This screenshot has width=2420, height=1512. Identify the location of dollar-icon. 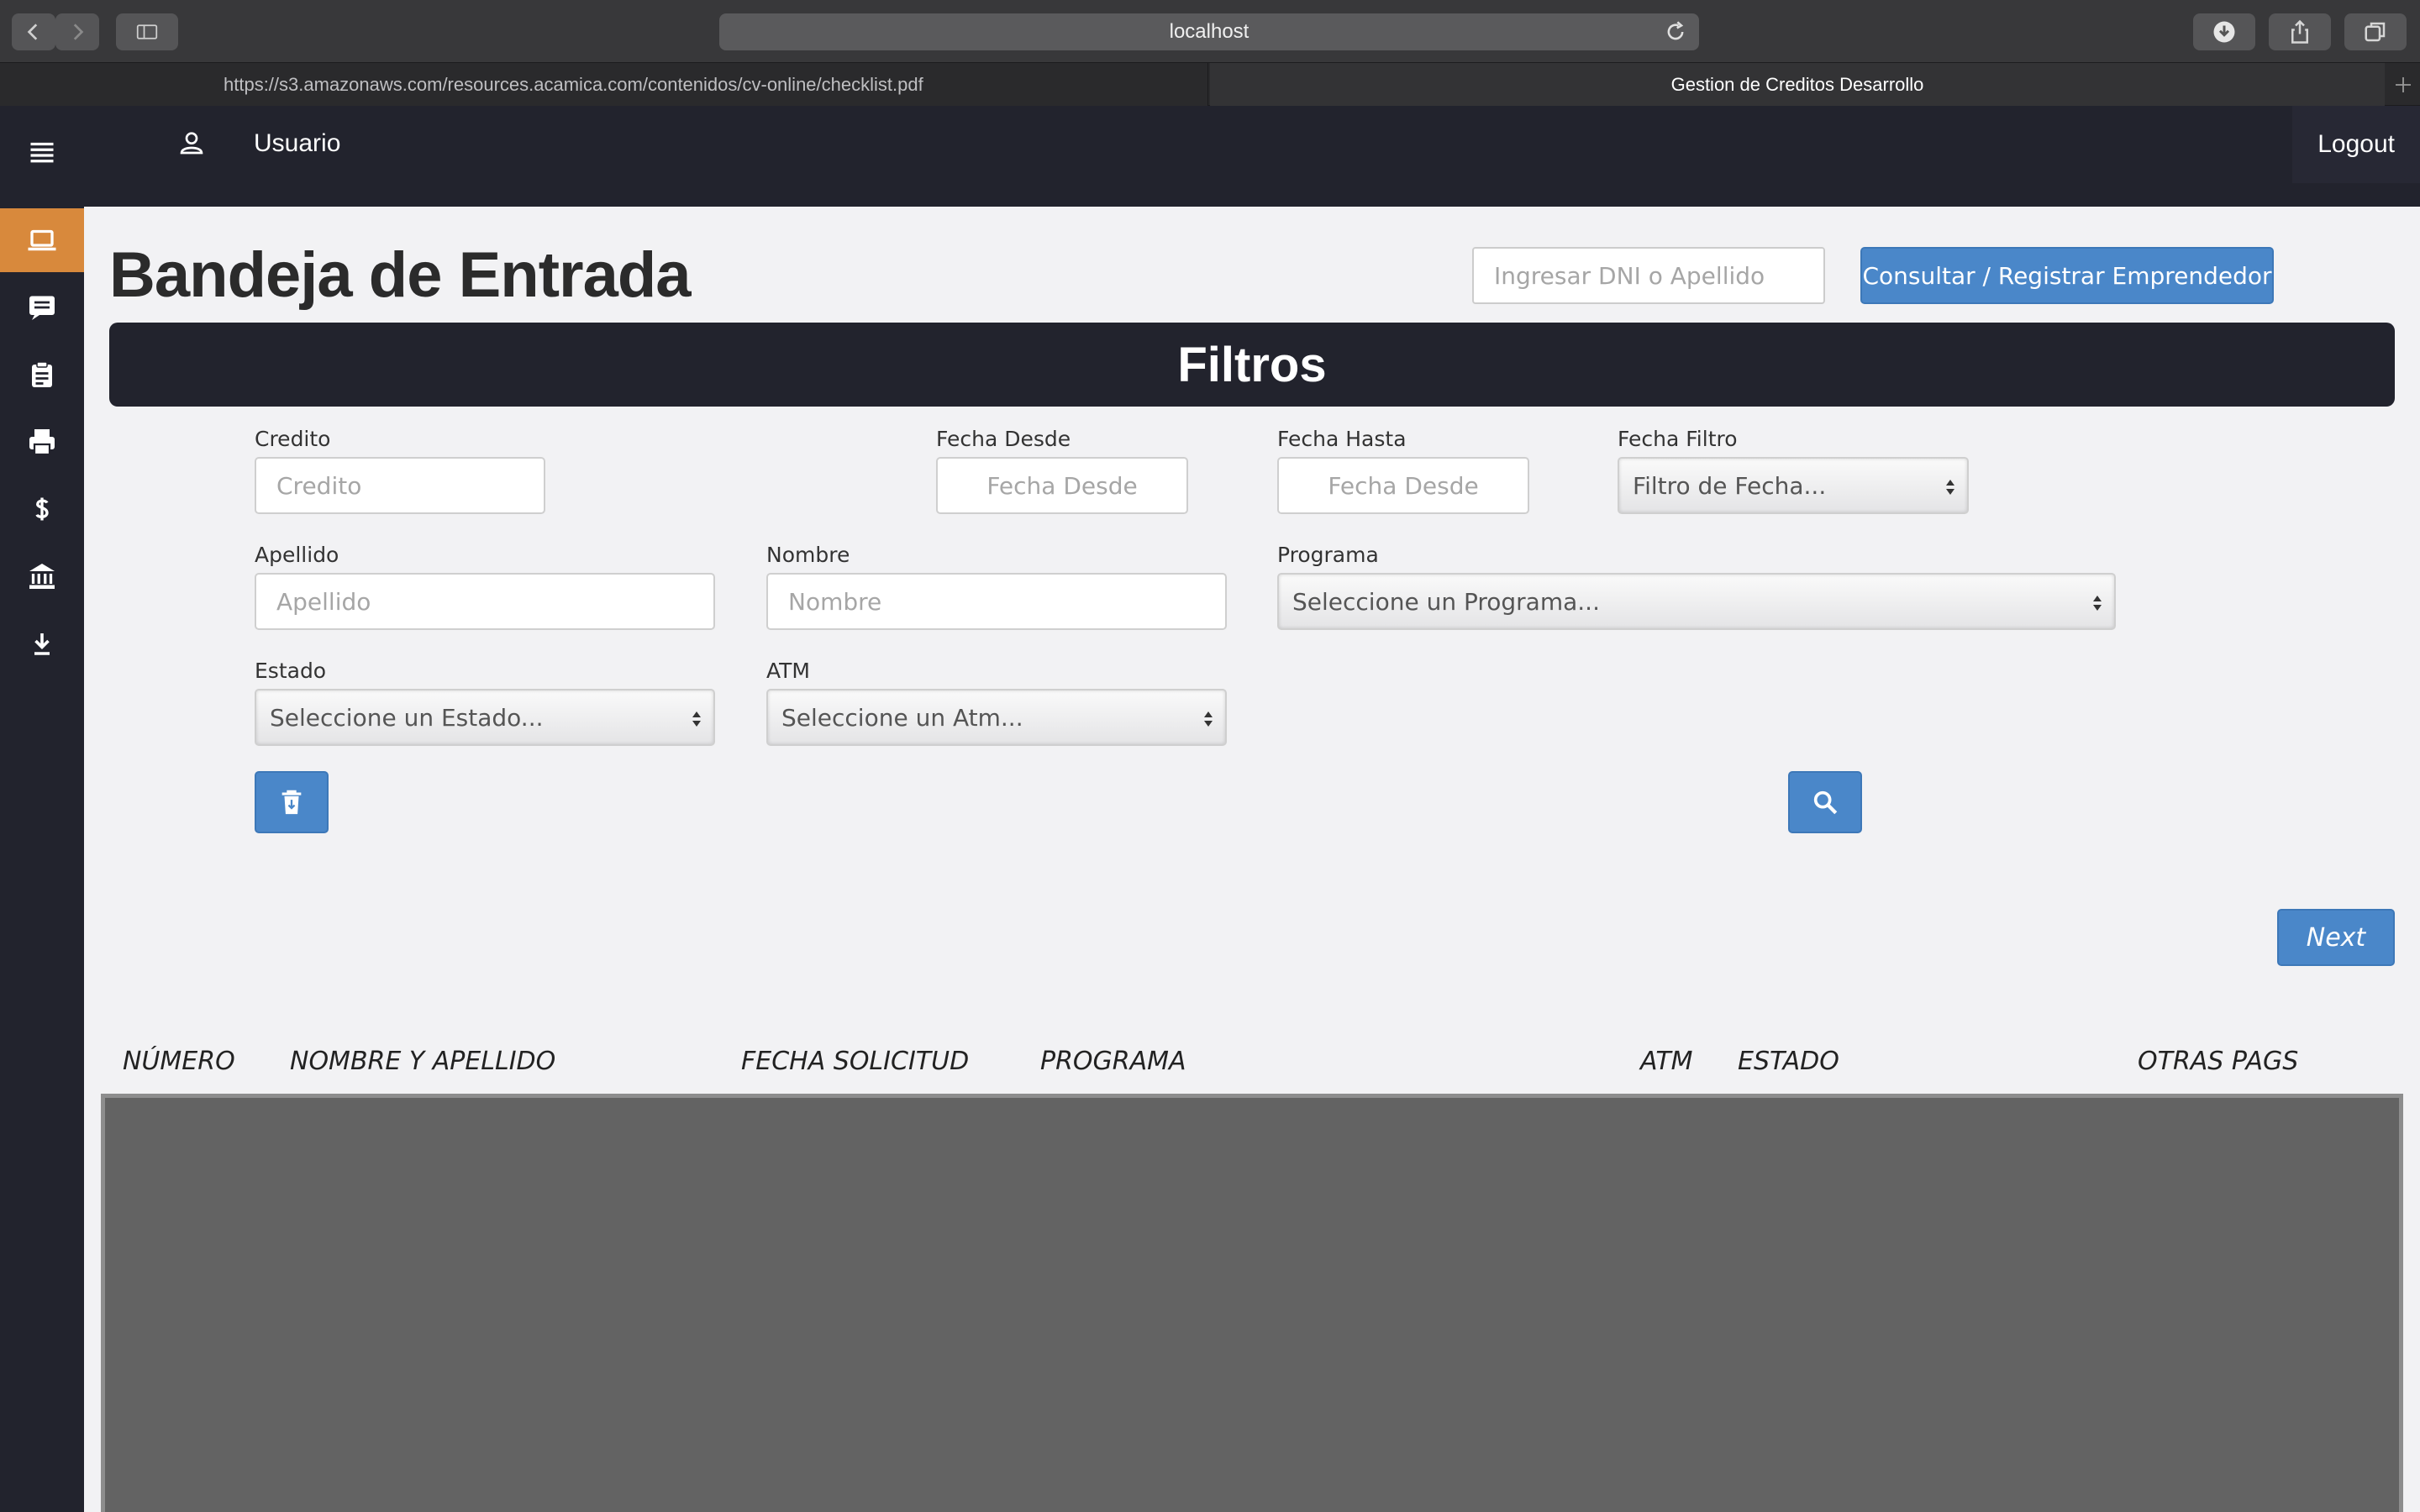
(42, 509).